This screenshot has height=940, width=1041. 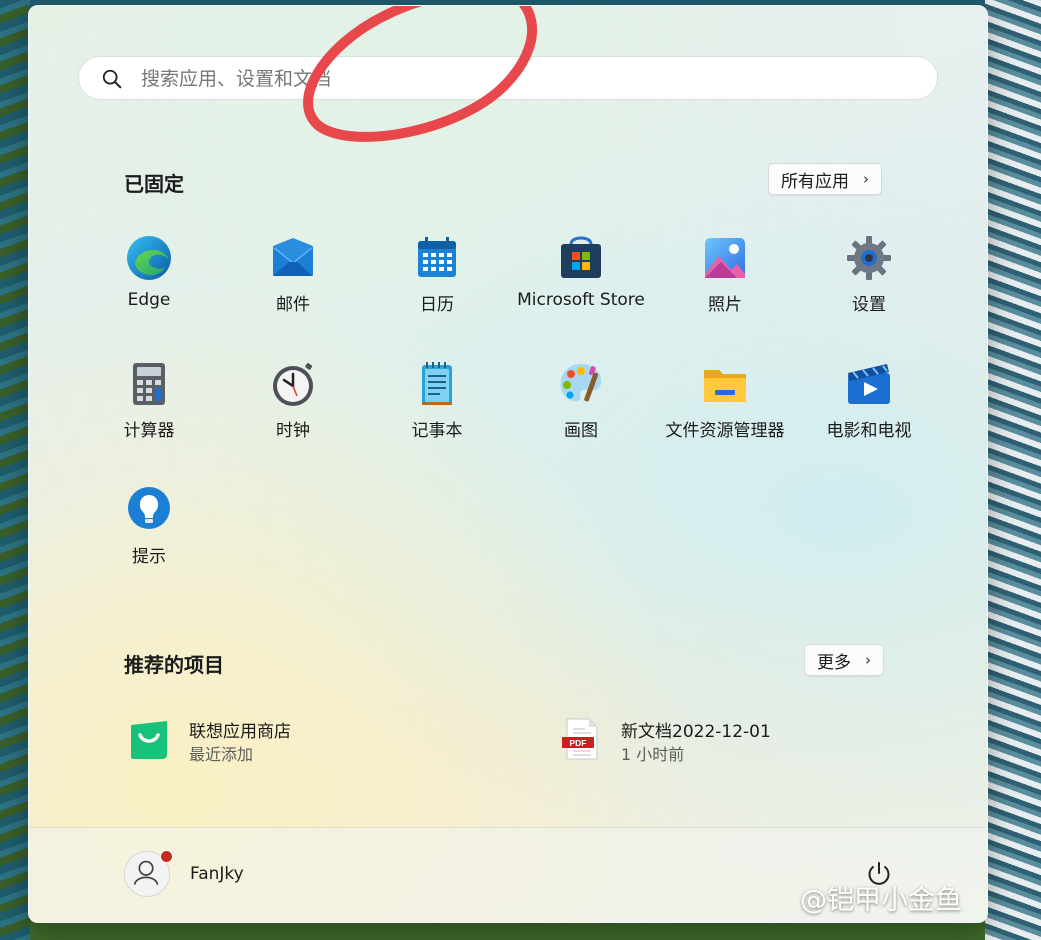 I want to click on recommended-item-subtitle: 1 小时前, so click(x=653, y=754).